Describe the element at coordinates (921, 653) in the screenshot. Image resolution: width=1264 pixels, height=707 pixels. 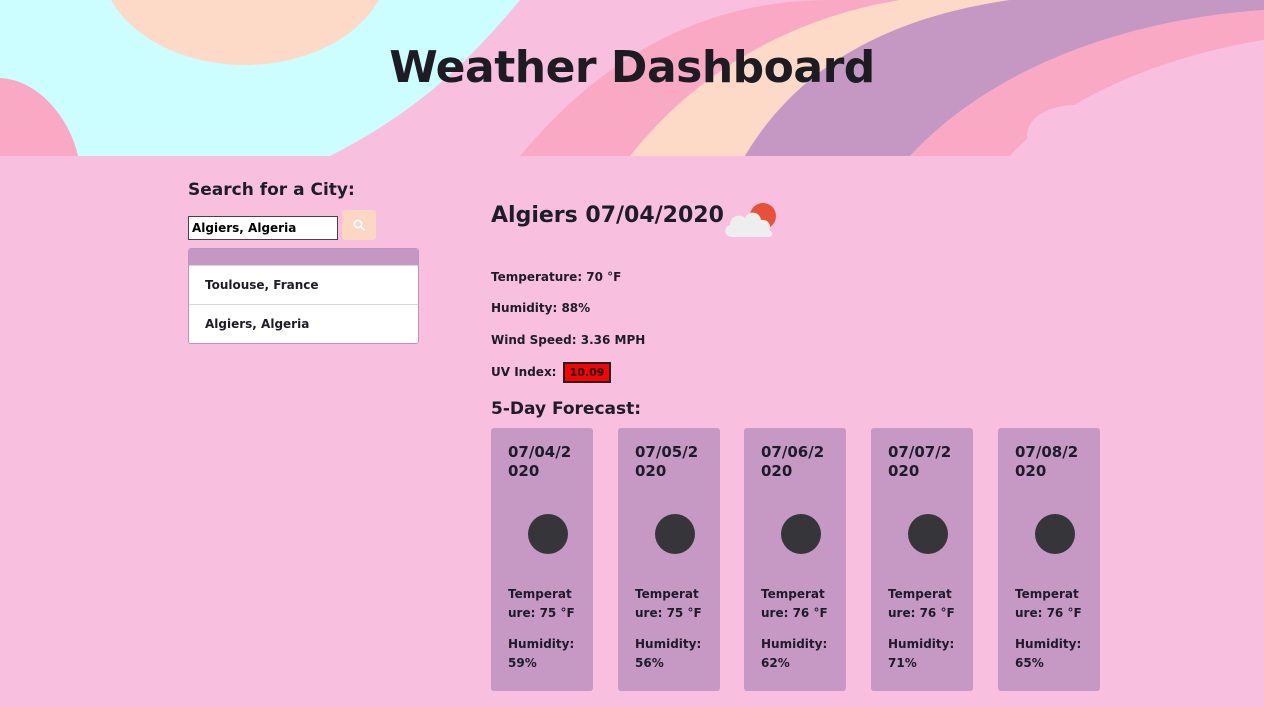
I see `forecast-humidity: Humidity: 71%` at that location.